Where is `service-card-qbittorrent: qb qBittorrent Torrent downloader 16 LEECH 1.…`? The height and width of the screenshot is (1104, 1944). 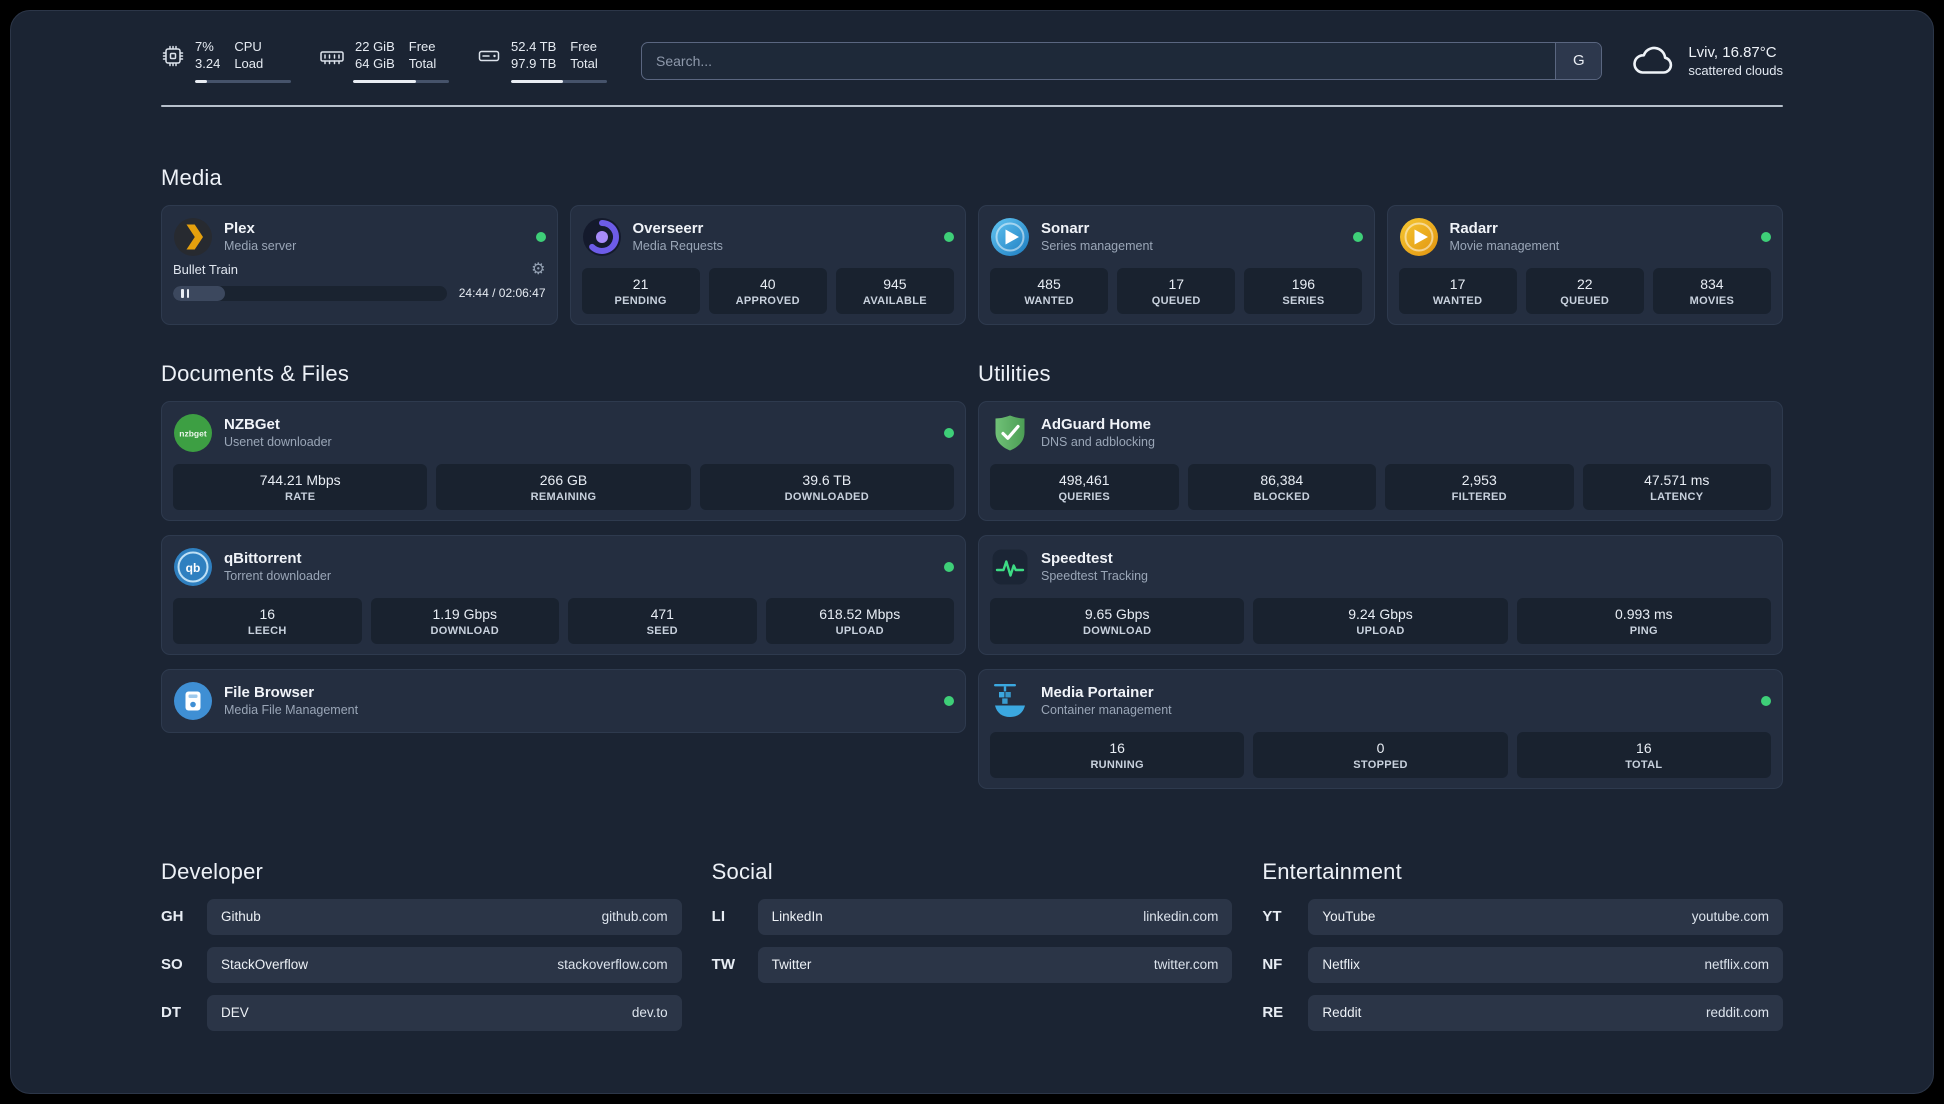
service-card-qbittorrent: qb qBittorrent Torrent downloader 16 LEECH 1.… is located at coordinates (563, 594).